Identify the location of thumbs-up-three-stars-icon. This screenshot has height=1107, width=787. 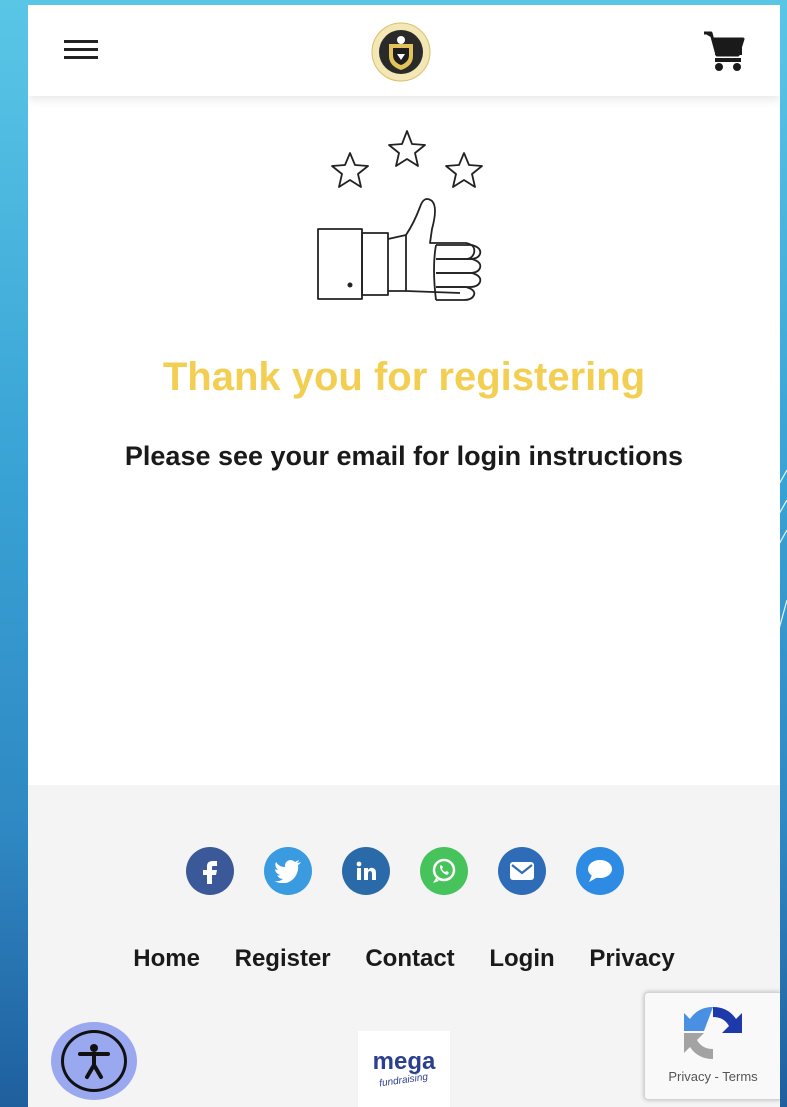
(400, 215).